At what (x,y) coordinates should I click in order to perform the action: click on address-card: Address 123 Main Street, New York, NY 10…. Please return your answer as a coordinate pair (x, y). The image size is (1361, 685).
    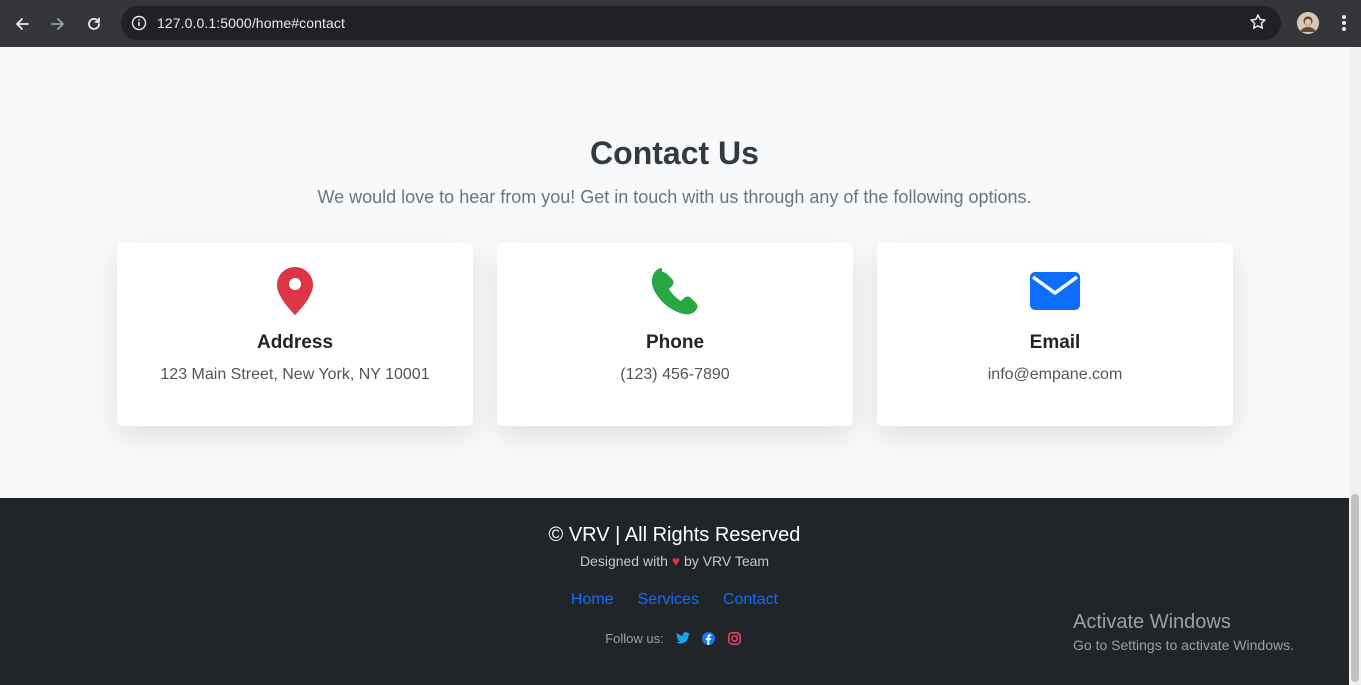
    Looking at the image, I should click on (295, 334).